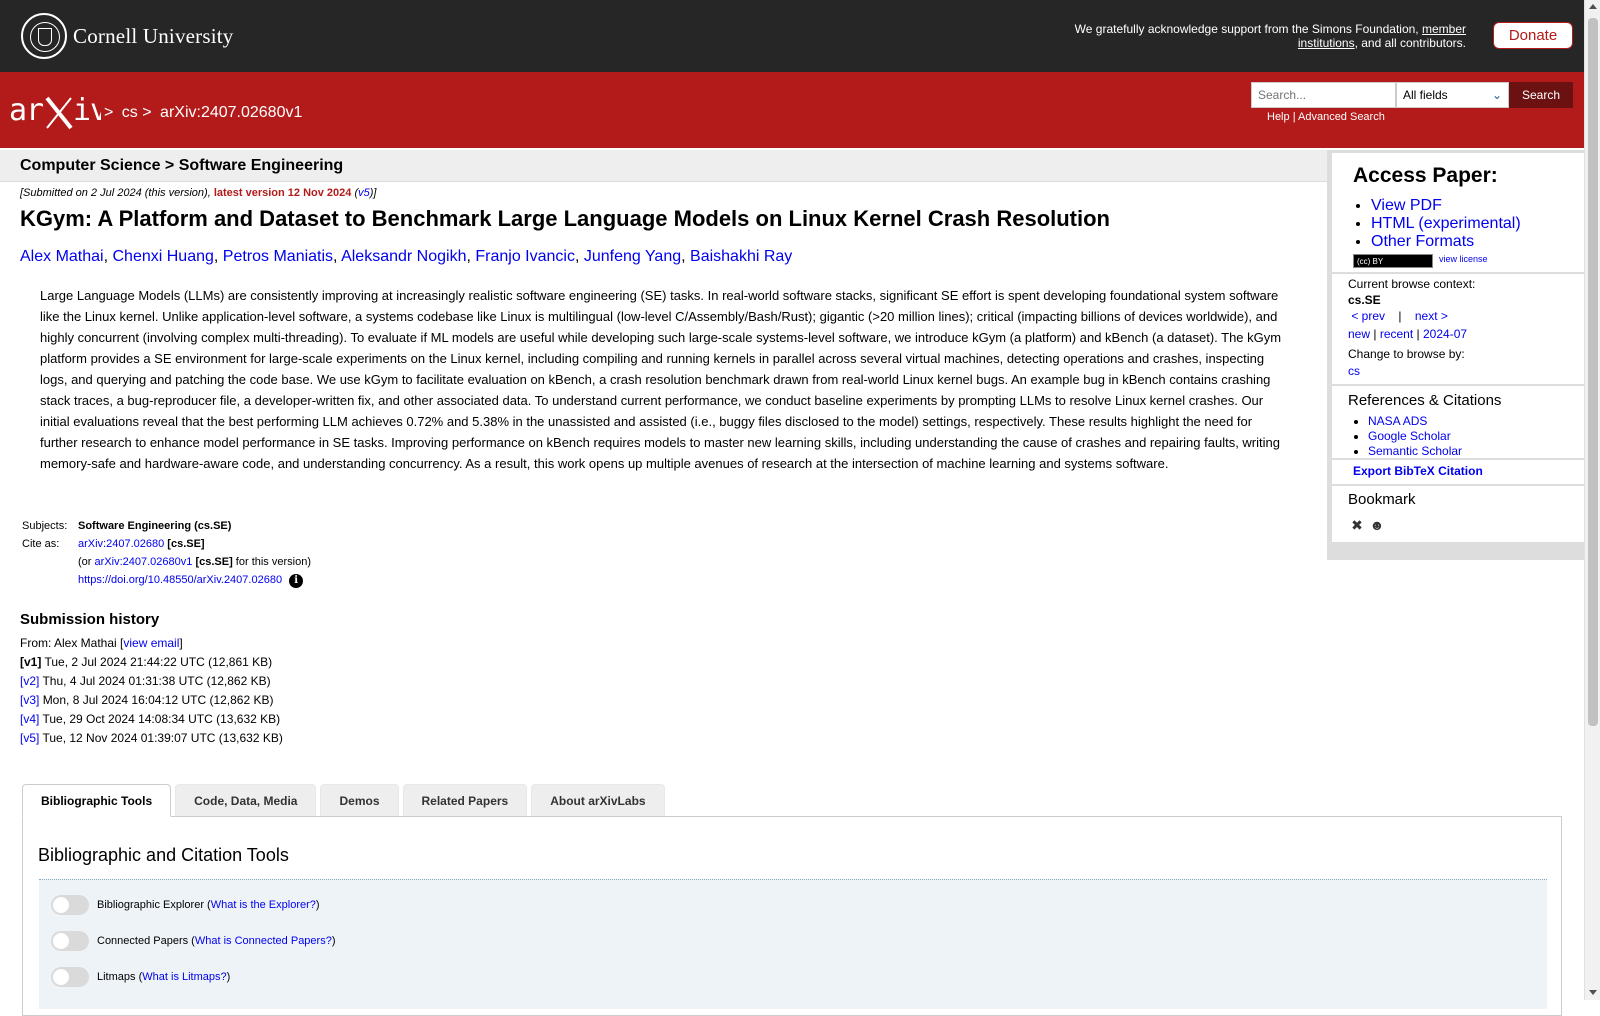  I want to click on arxiv-logo: ar iv, so click(58, 115).